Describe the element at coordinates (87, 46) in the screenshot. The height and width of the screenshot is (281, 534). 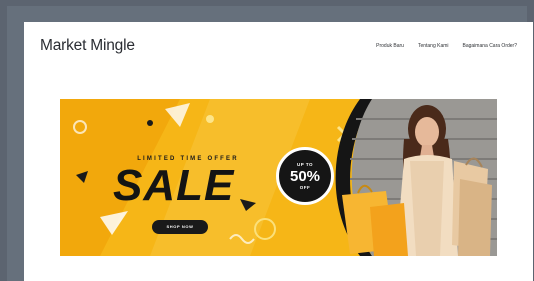
I see `brand-logo: Market Mingle` at that location.